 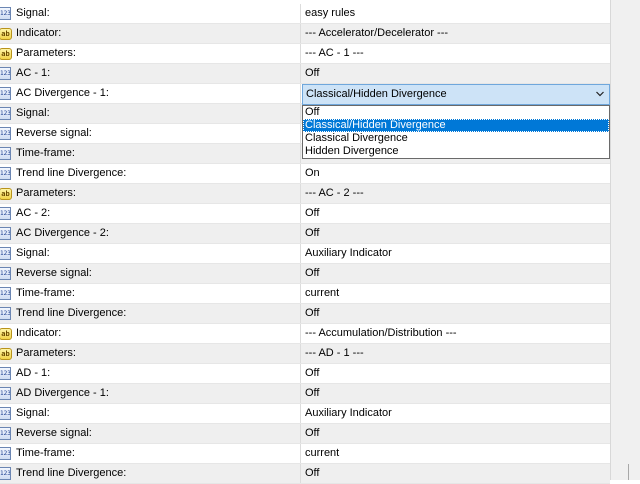 What do you see at coordinates (334, 53) in the screenshot?
I see `param-value: --- AC - 1 ---` at bounding box center [334, 53].